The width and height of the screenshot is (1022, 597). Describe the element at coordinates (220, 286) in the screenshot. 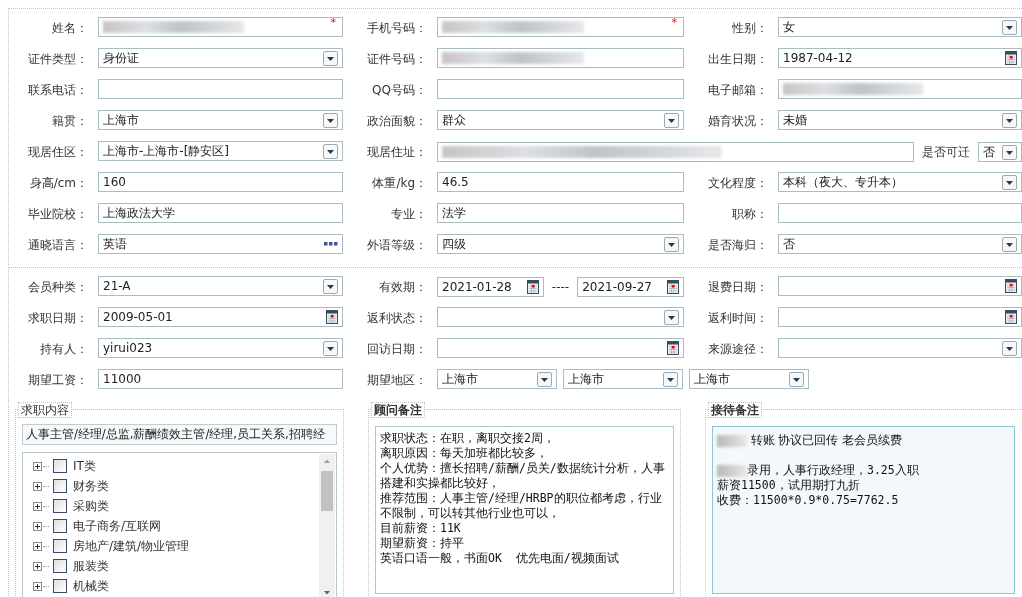

I see `select-field: 21-A` at that location.